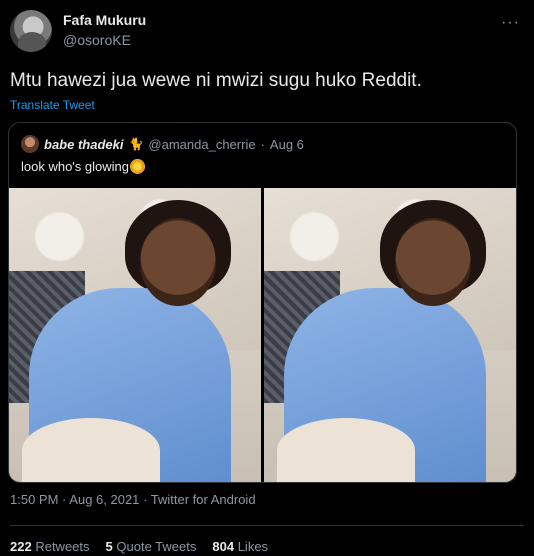 Image resolution: width=534 pixels, height=556 pixels. Describe the element at coordinates (97, 40) in the screenshot. I see `author-handle: @osoroKE` at that location.